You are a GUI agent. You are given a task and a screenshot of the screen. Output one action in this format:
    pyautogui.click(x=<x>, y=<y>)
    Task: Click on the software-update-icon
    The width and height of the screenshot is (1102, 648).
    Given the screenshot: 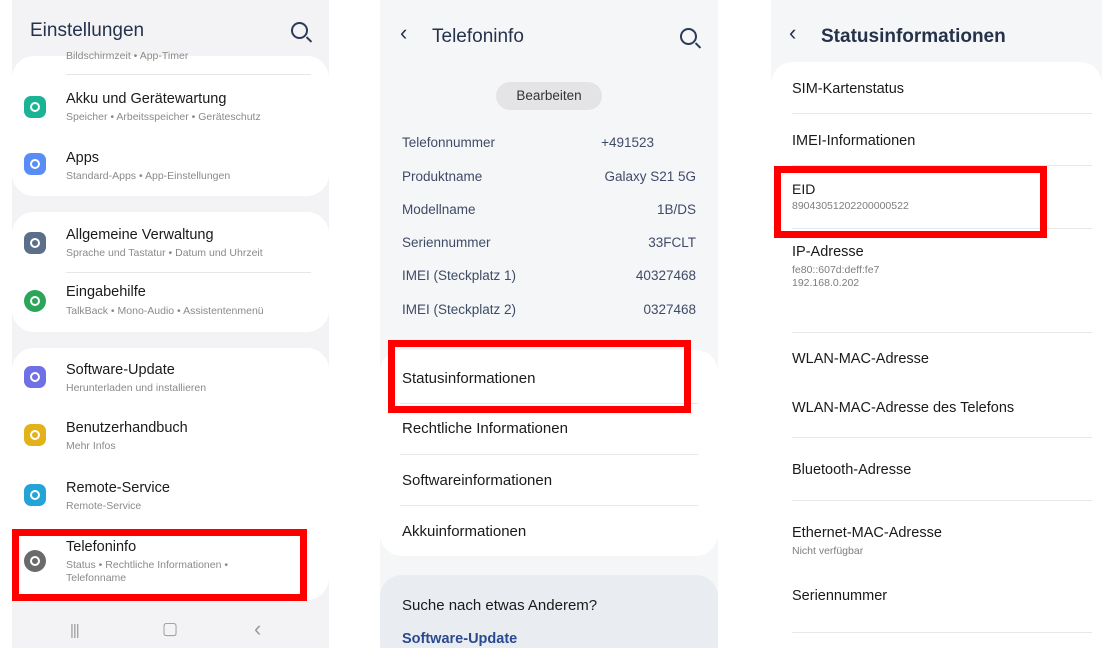 What is the action you would take?
    pyautogui.click(x=35, y=377)
    